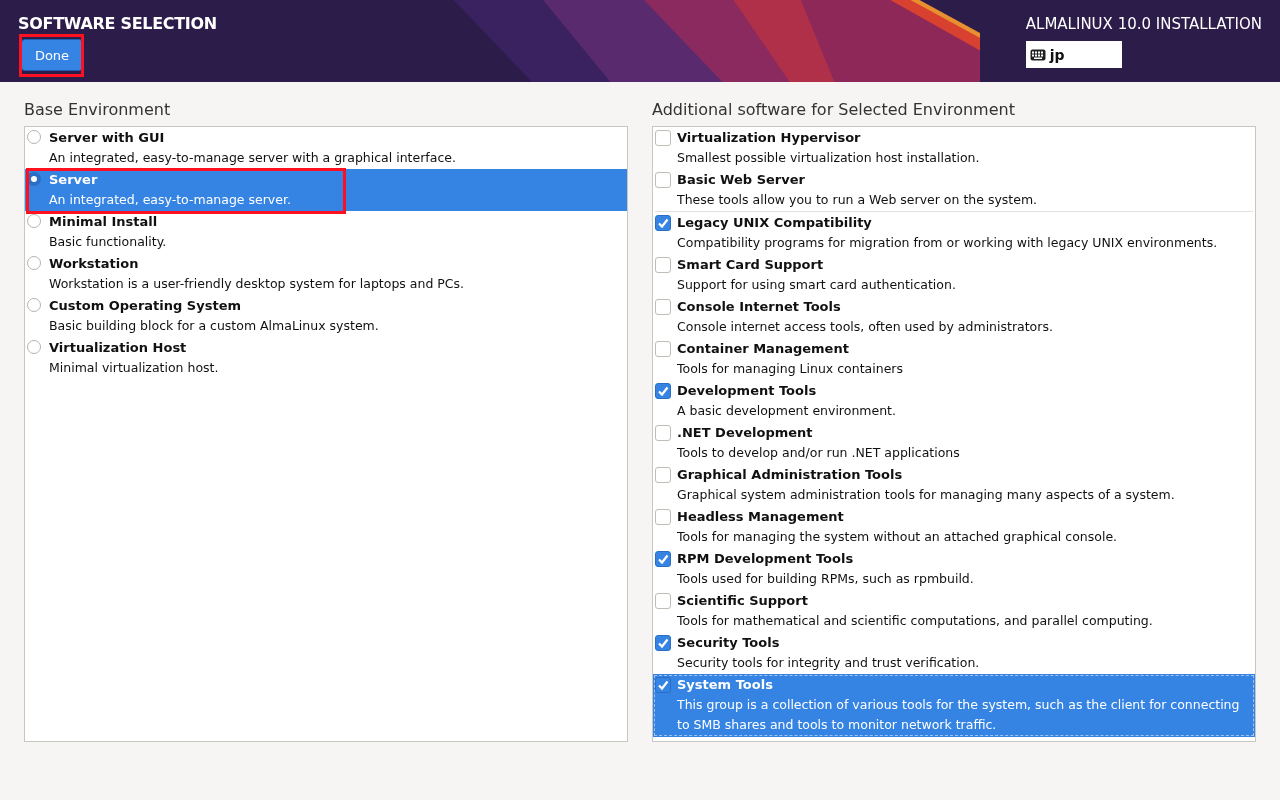 The height and width of the screenshot is (800, 1280). Describe the element at coordinates (725, 685) in the screenshot. I see `option-name: System Tools` at that location.